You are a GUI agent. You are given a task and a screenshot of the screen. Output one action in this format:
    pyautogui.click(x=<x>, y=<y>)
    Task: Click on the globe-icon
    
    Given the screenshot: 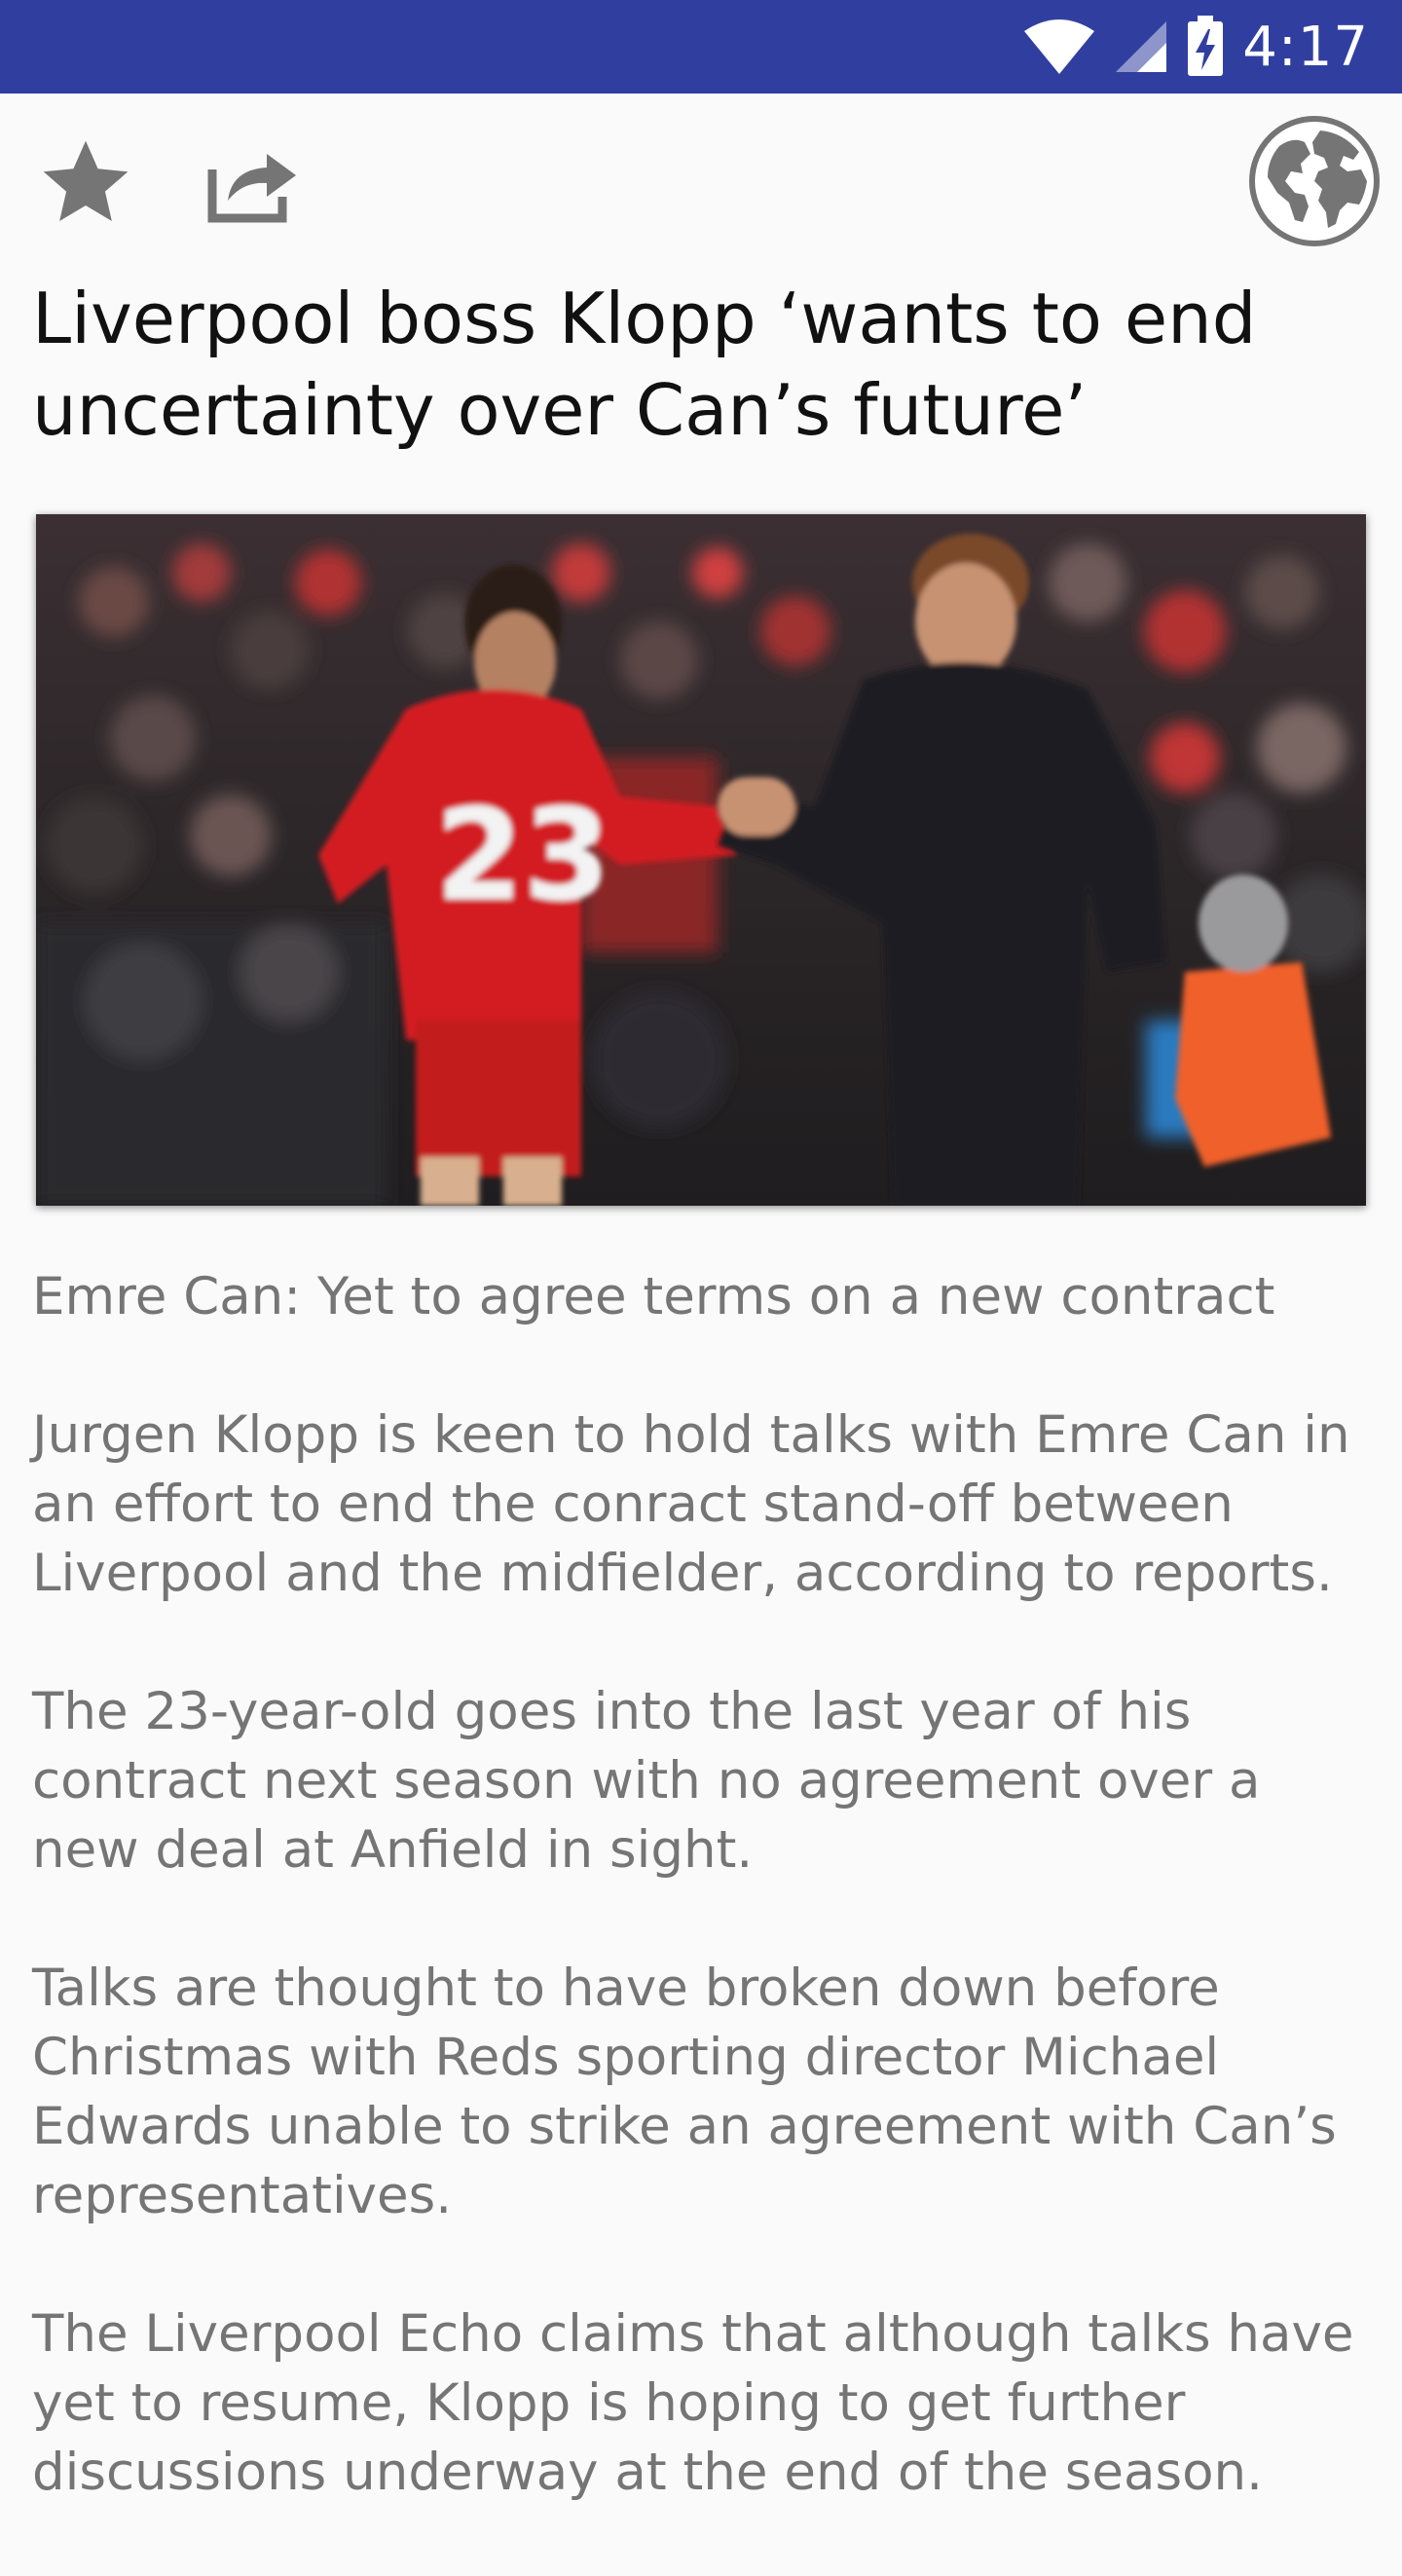 What is the action you would take?
    pyautogui.click(x=1314, y=181)
    